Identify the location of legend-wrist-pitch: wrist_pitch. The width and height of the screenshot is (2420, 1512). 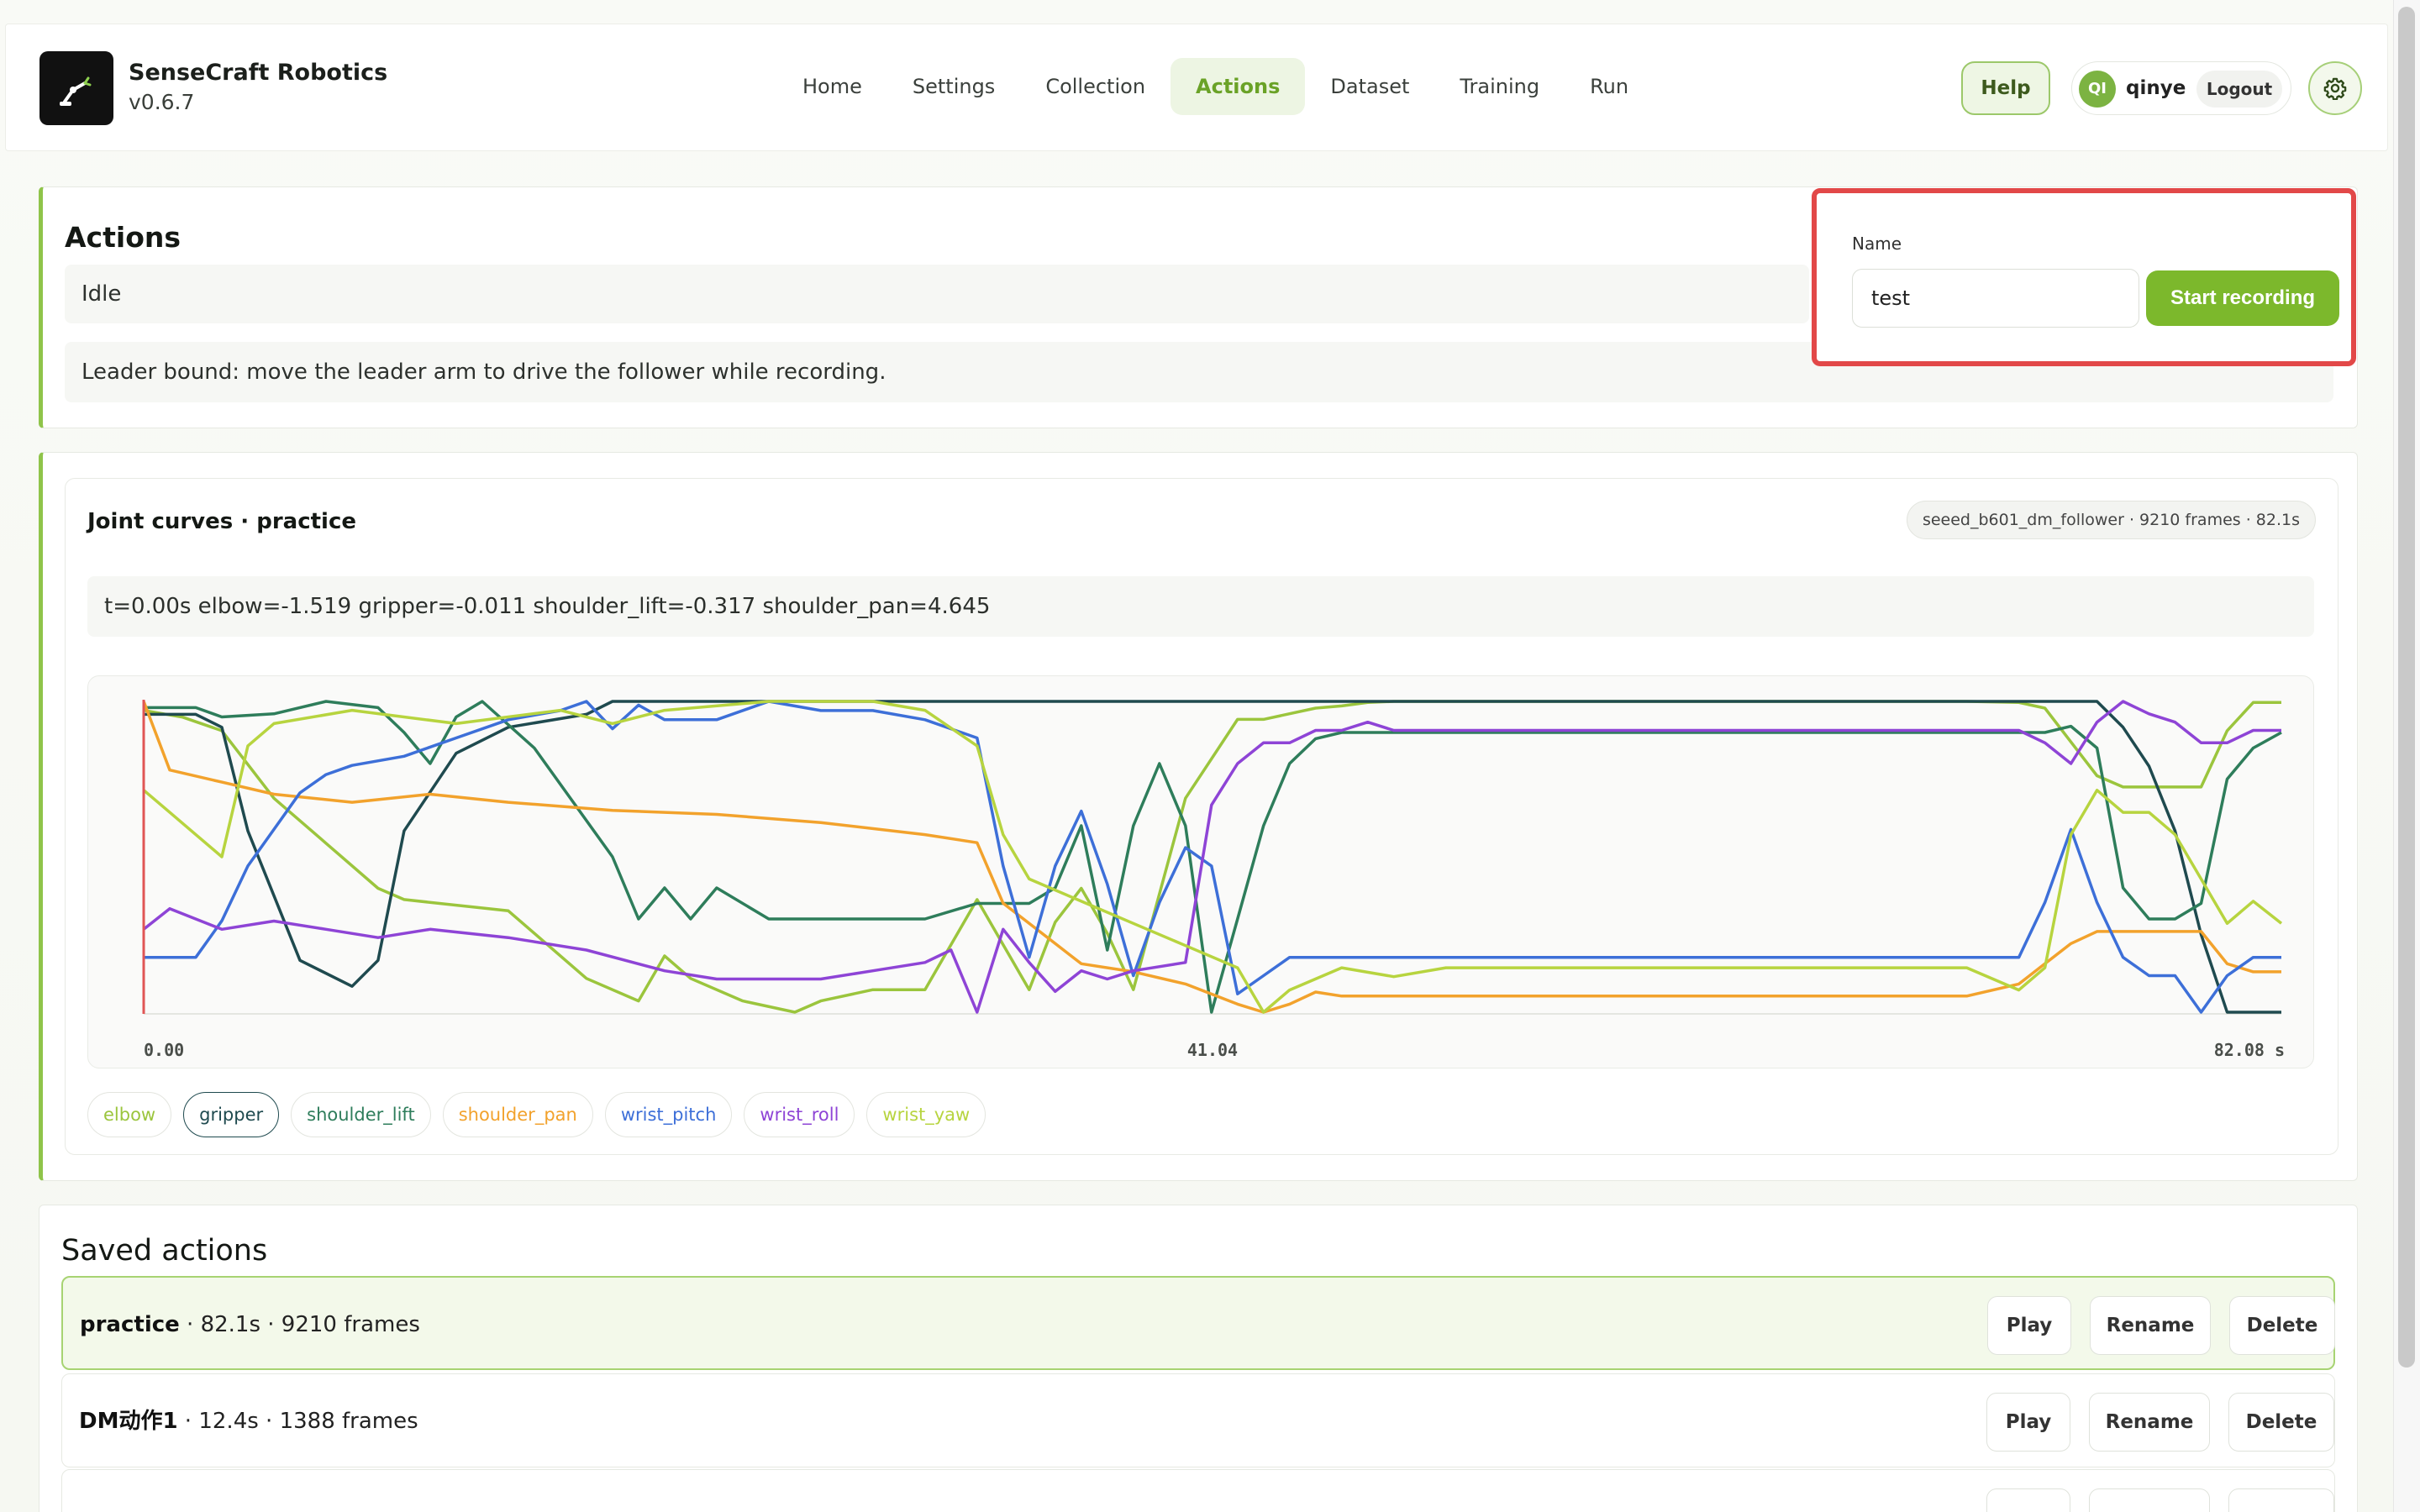
(668, 1114).